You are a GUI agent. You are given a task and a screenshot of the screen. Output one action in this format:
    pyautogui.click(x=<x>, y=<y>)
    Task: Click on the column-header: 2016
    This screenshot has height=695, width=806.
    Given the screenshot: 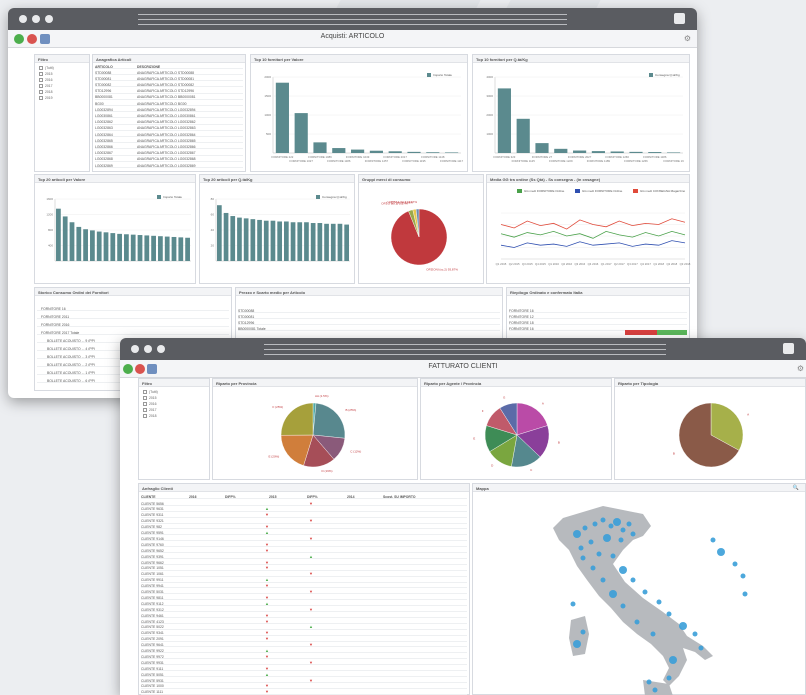 What is the action you would take?
    pyautogui.click(x=207, y=497)
    